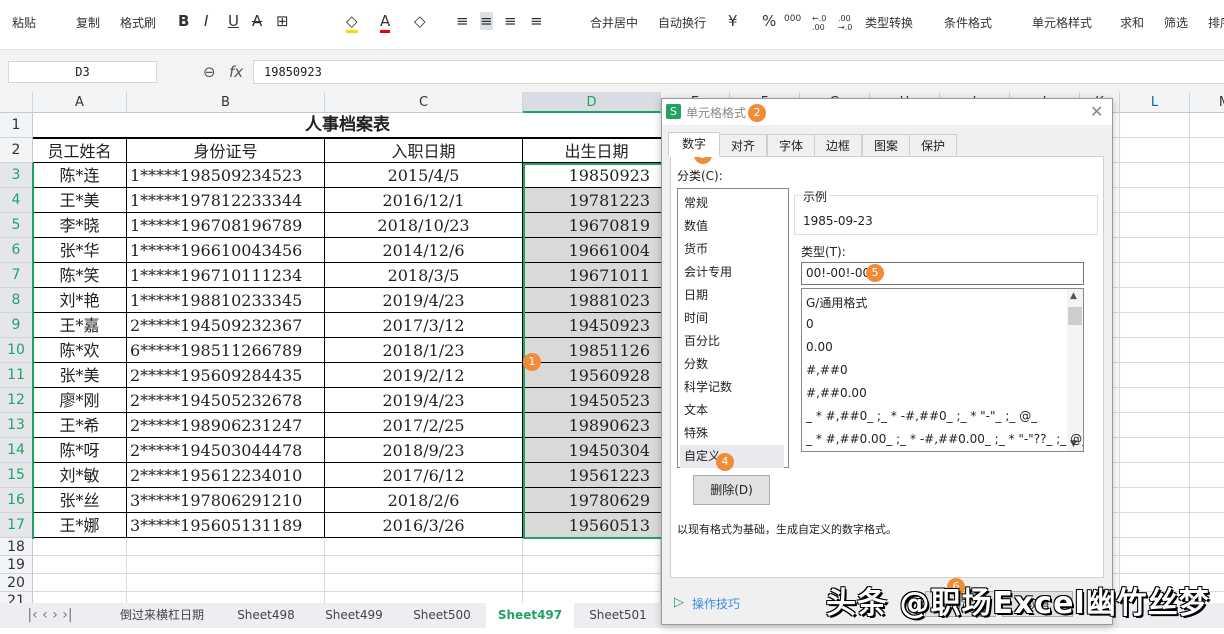 The width and height of the screenshot is (1224, 634). Describe the element at coordinates (80, 300) in the screenshot. I see `table-cell: 刘*艳` at that location.